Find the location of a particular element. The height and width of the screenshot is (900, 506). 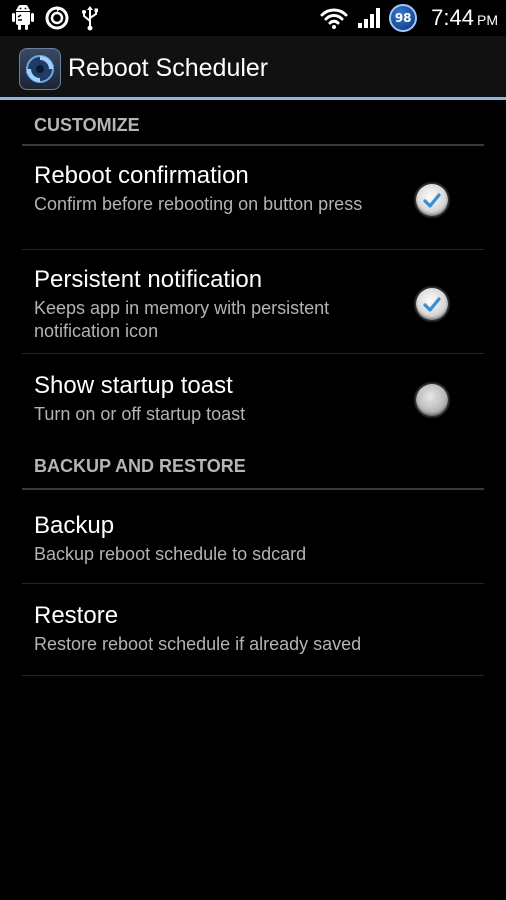

section-header-backup-restore: BACKUP AND RESTORE is located at coordinates (253, 467).